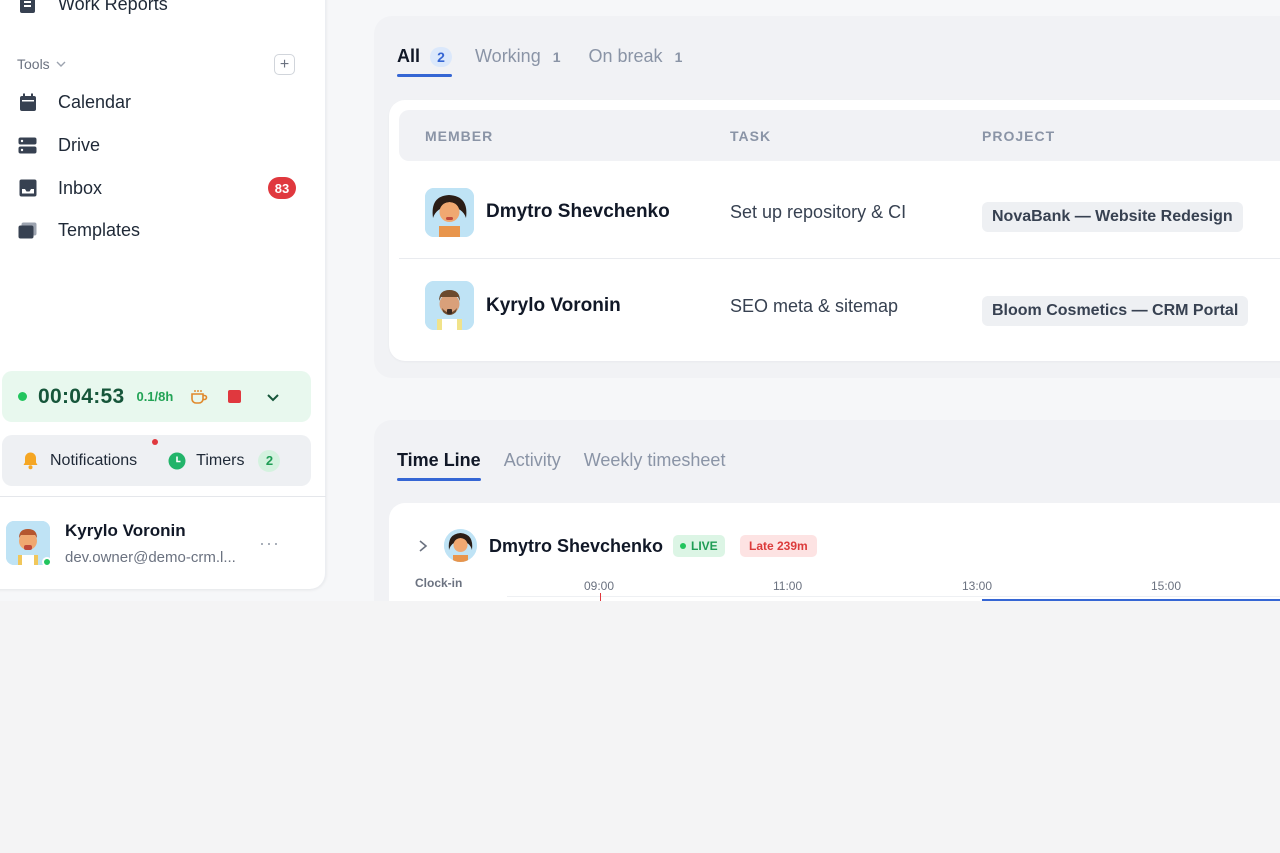 The width and height of the screenshot is (1280, 853). Describe the element at coordinates (30, 460) in the screenshot. I see `bell-icon` at that location.